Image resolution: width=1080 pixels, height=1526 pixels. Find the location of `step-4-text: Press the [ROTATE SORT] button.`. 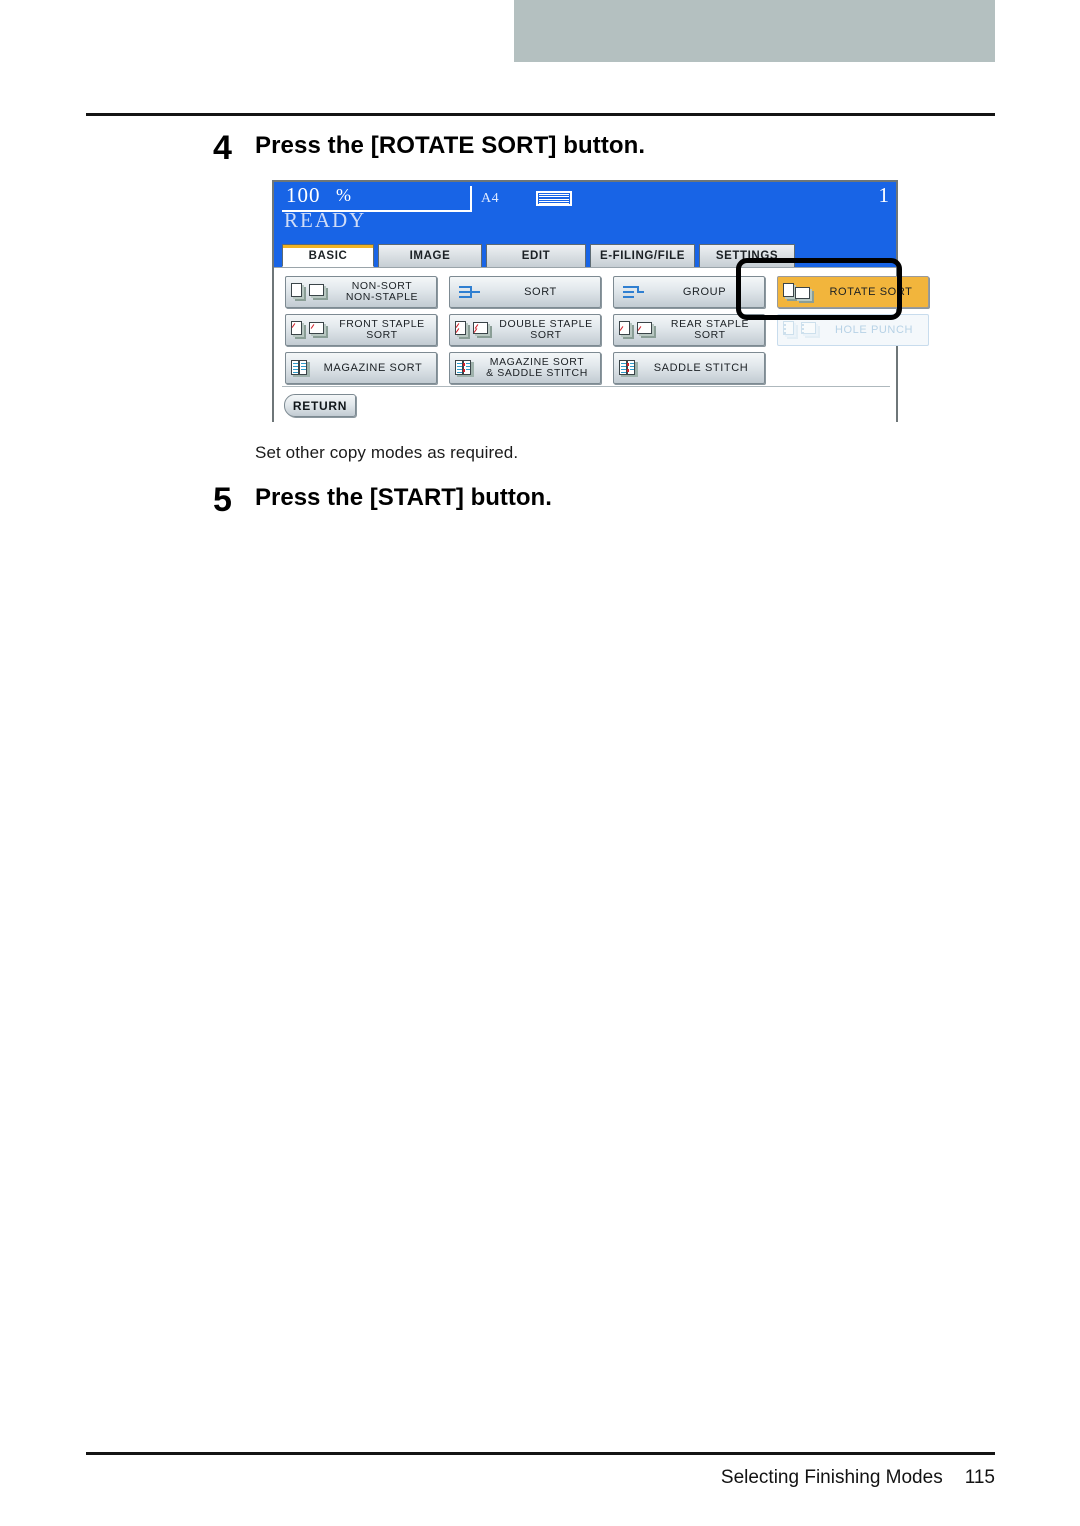

step-4-text: Press the [ROTATE SORT] button. is located at coordinates (450, 145).